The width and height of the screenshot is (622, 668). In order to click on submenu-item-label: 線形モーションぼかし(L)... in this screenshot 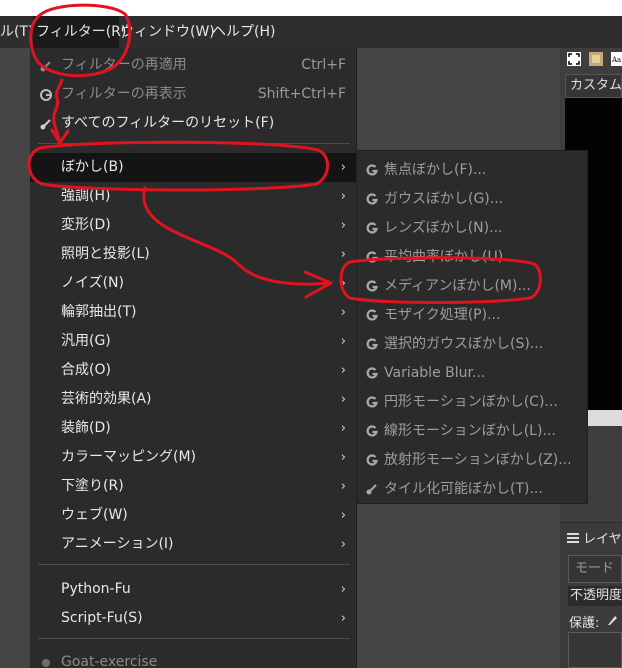, I will do `click(470, 431)`.